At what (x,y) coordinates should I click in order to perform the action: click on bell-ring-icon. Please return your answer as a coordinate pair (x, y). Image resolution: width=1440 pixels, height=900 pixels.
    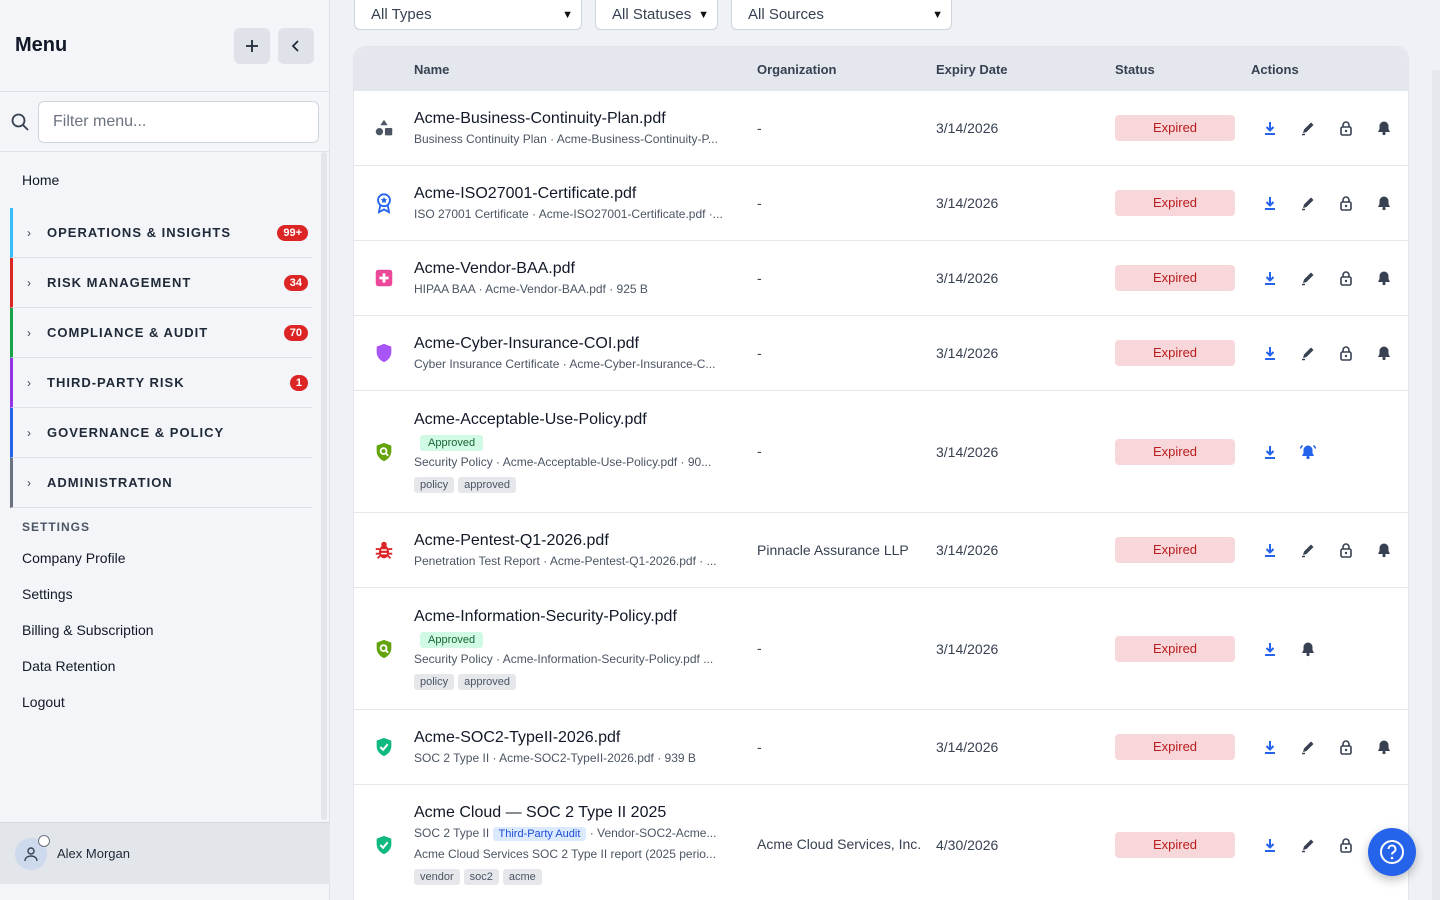
    Looking at the image, I should click on (1308, 452).